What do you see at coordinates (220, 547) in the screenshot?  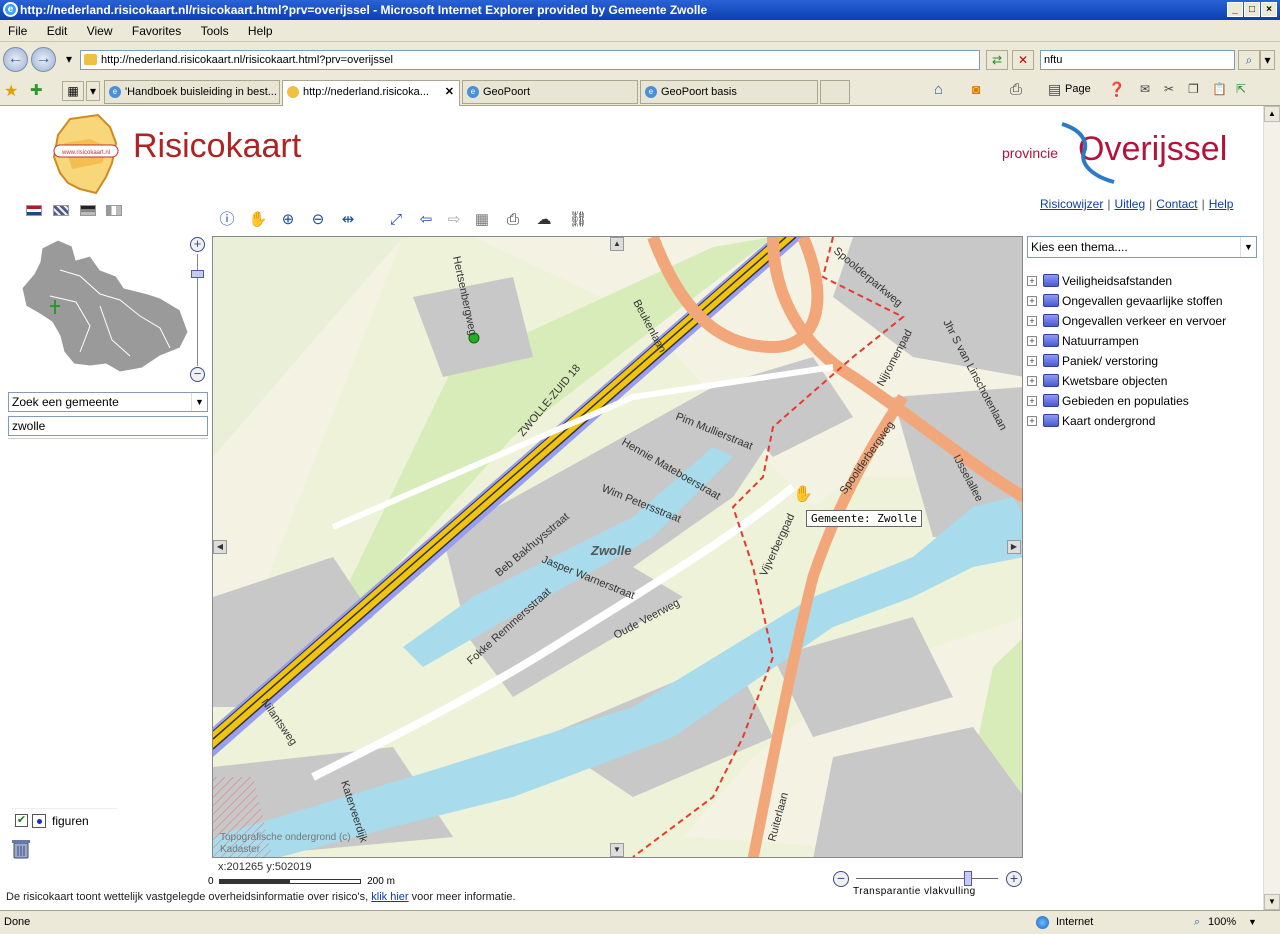 I see `pan-left-arrow: ◀` at bounding box center [220, 547].